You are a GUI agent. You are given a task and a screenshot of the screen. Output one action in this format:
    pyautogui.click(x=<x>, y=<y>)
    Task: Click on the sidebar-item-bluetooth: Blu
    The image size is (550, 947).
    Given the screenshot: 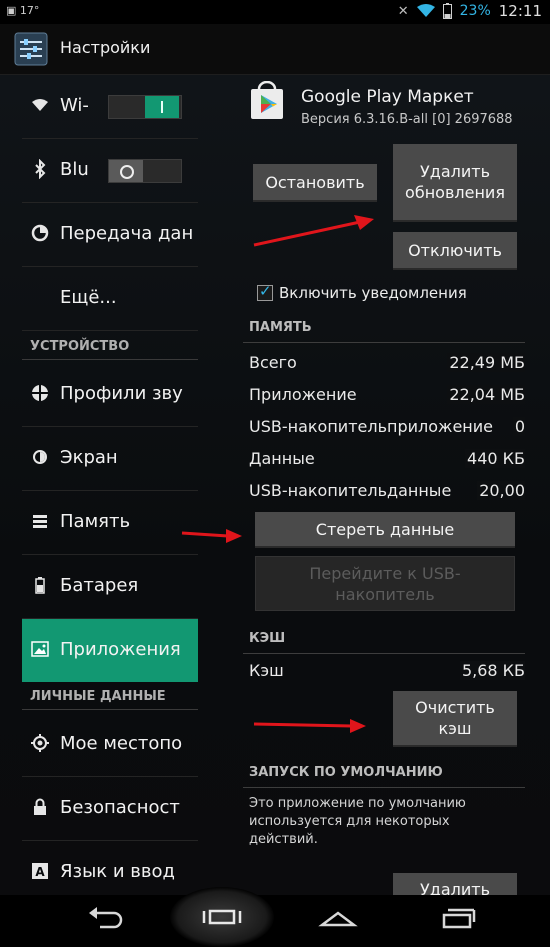 What is the action you would take?
    pyautogui.click(x=110, y=171)
    